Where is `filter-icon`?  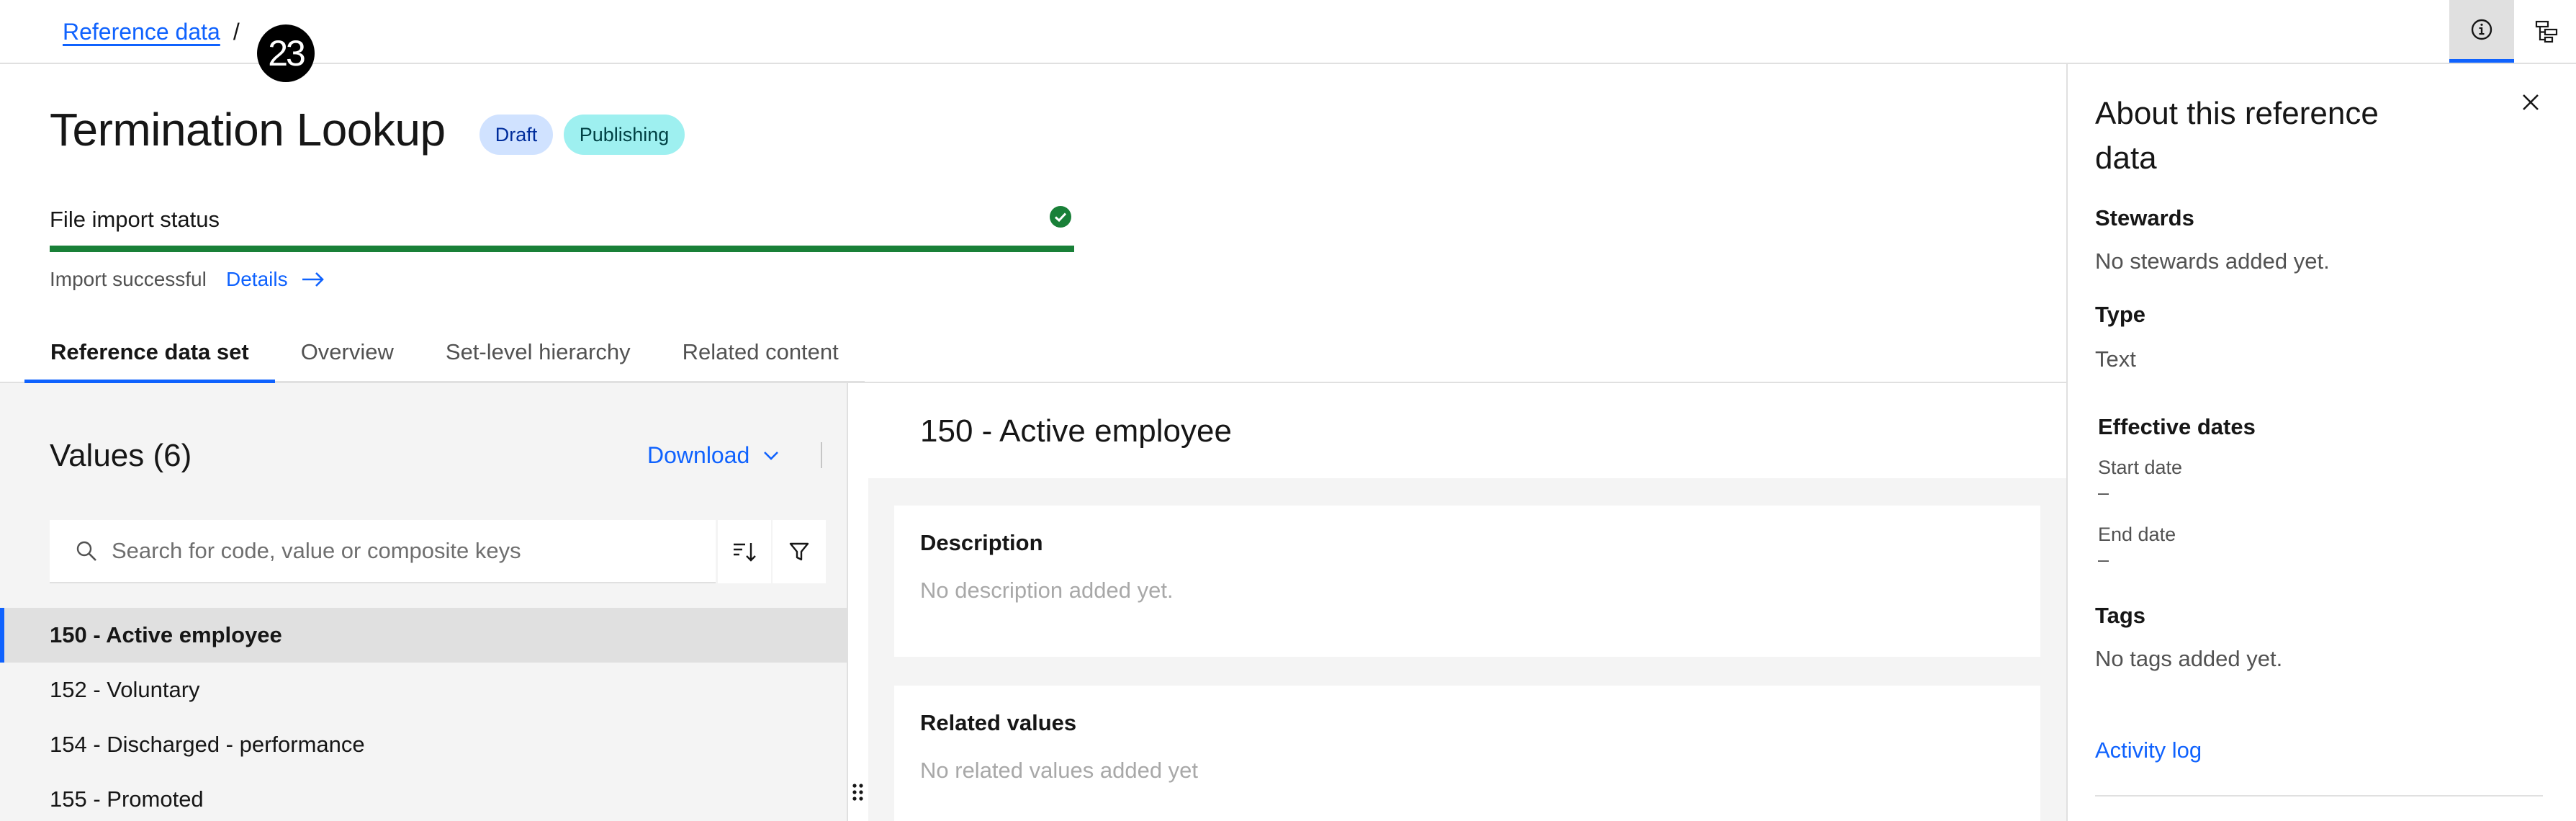 filter-icon is located at coordinates (799, 551).